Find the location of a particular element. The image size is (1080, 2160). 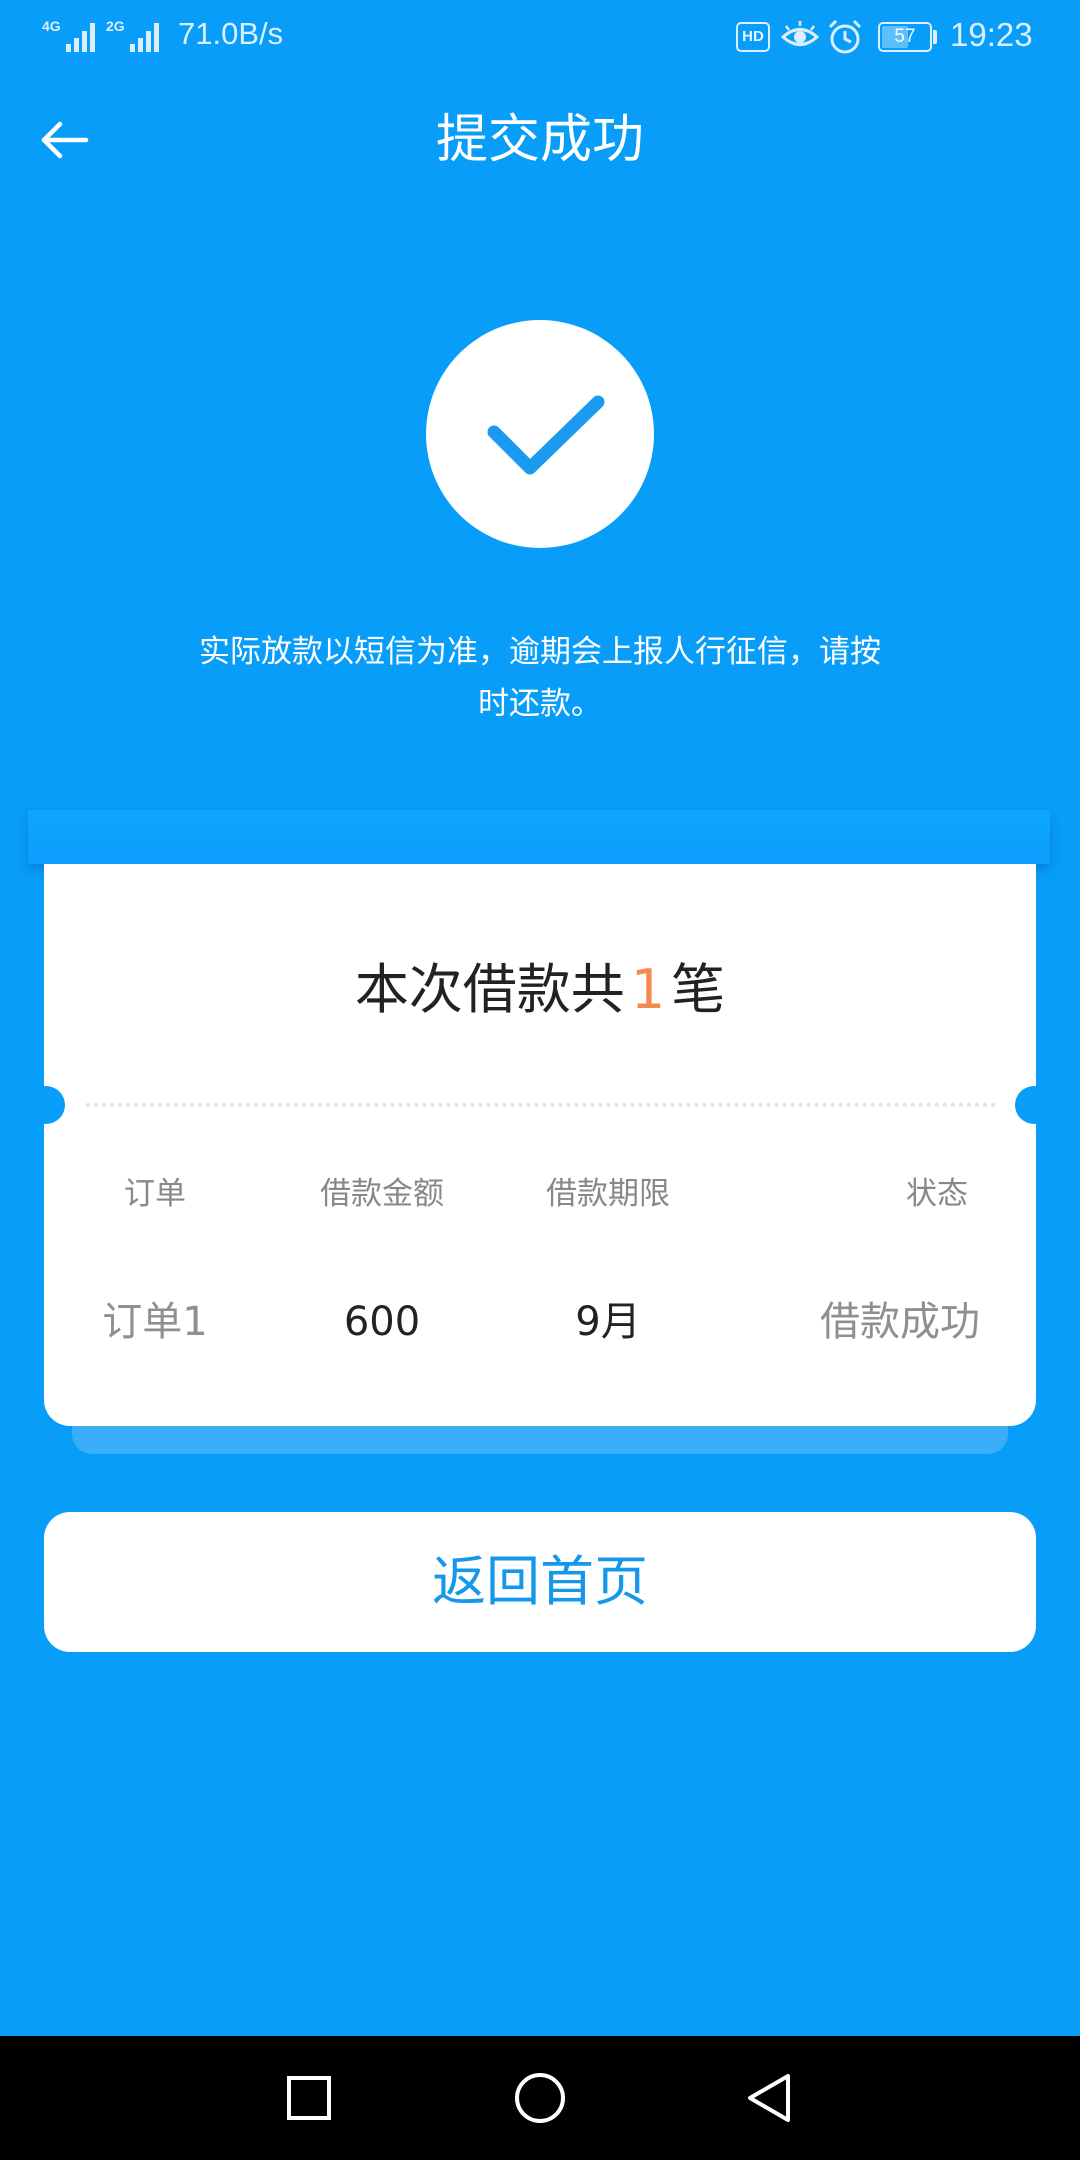

clock: 19:23 is located at coordinates (991, 34).